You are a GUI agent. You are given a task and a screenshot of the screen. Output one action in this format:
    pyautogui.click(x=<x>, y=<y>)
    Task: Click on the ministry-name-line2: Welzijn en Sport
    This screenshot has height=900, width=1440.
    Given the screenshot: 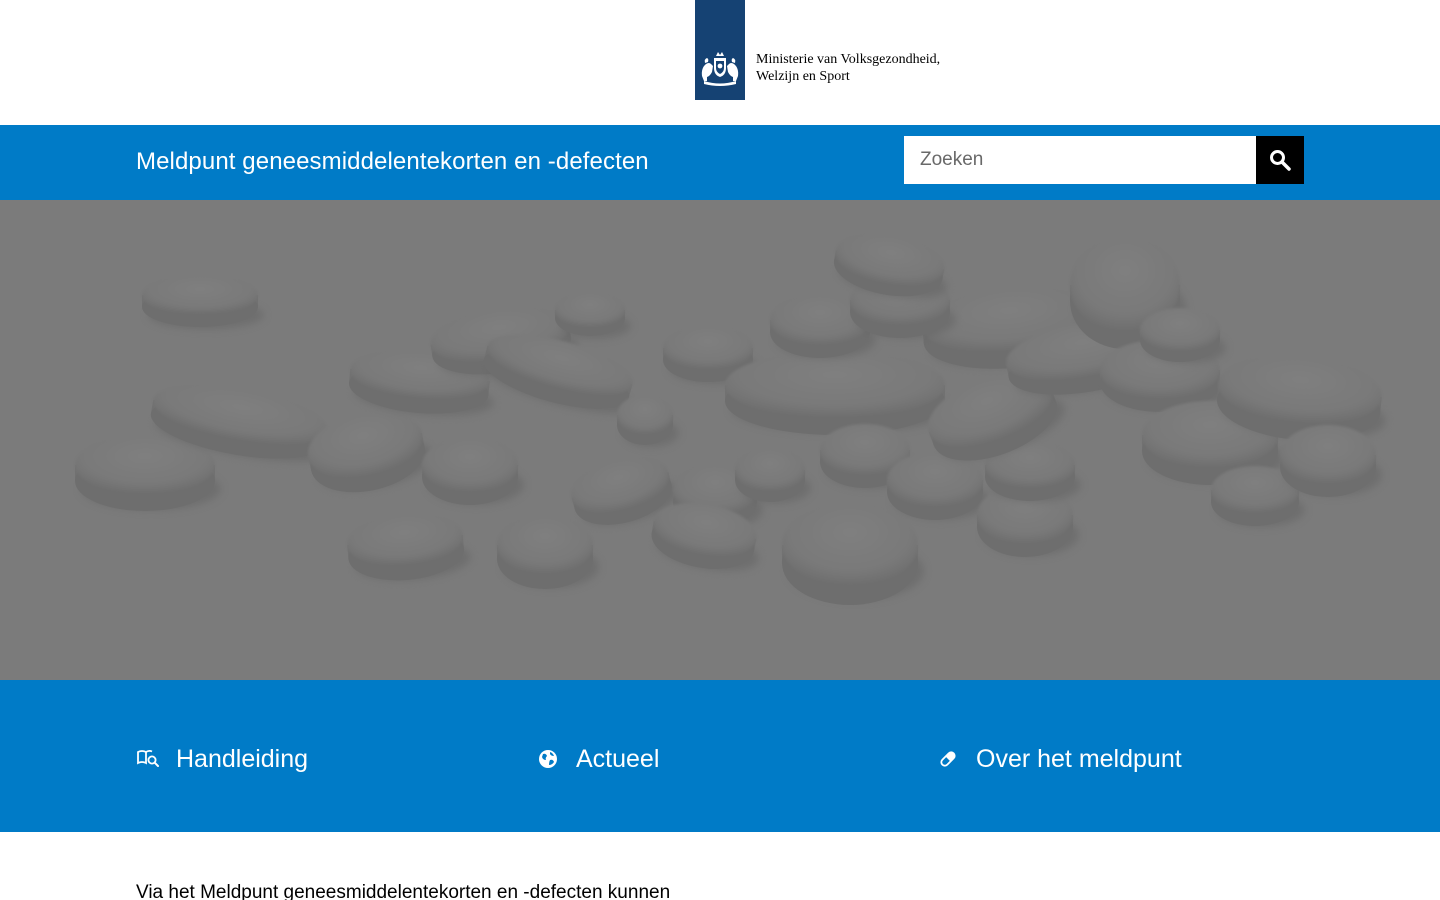 What is the action you would take?
    pyautogui.click(x=803, y=76)
    